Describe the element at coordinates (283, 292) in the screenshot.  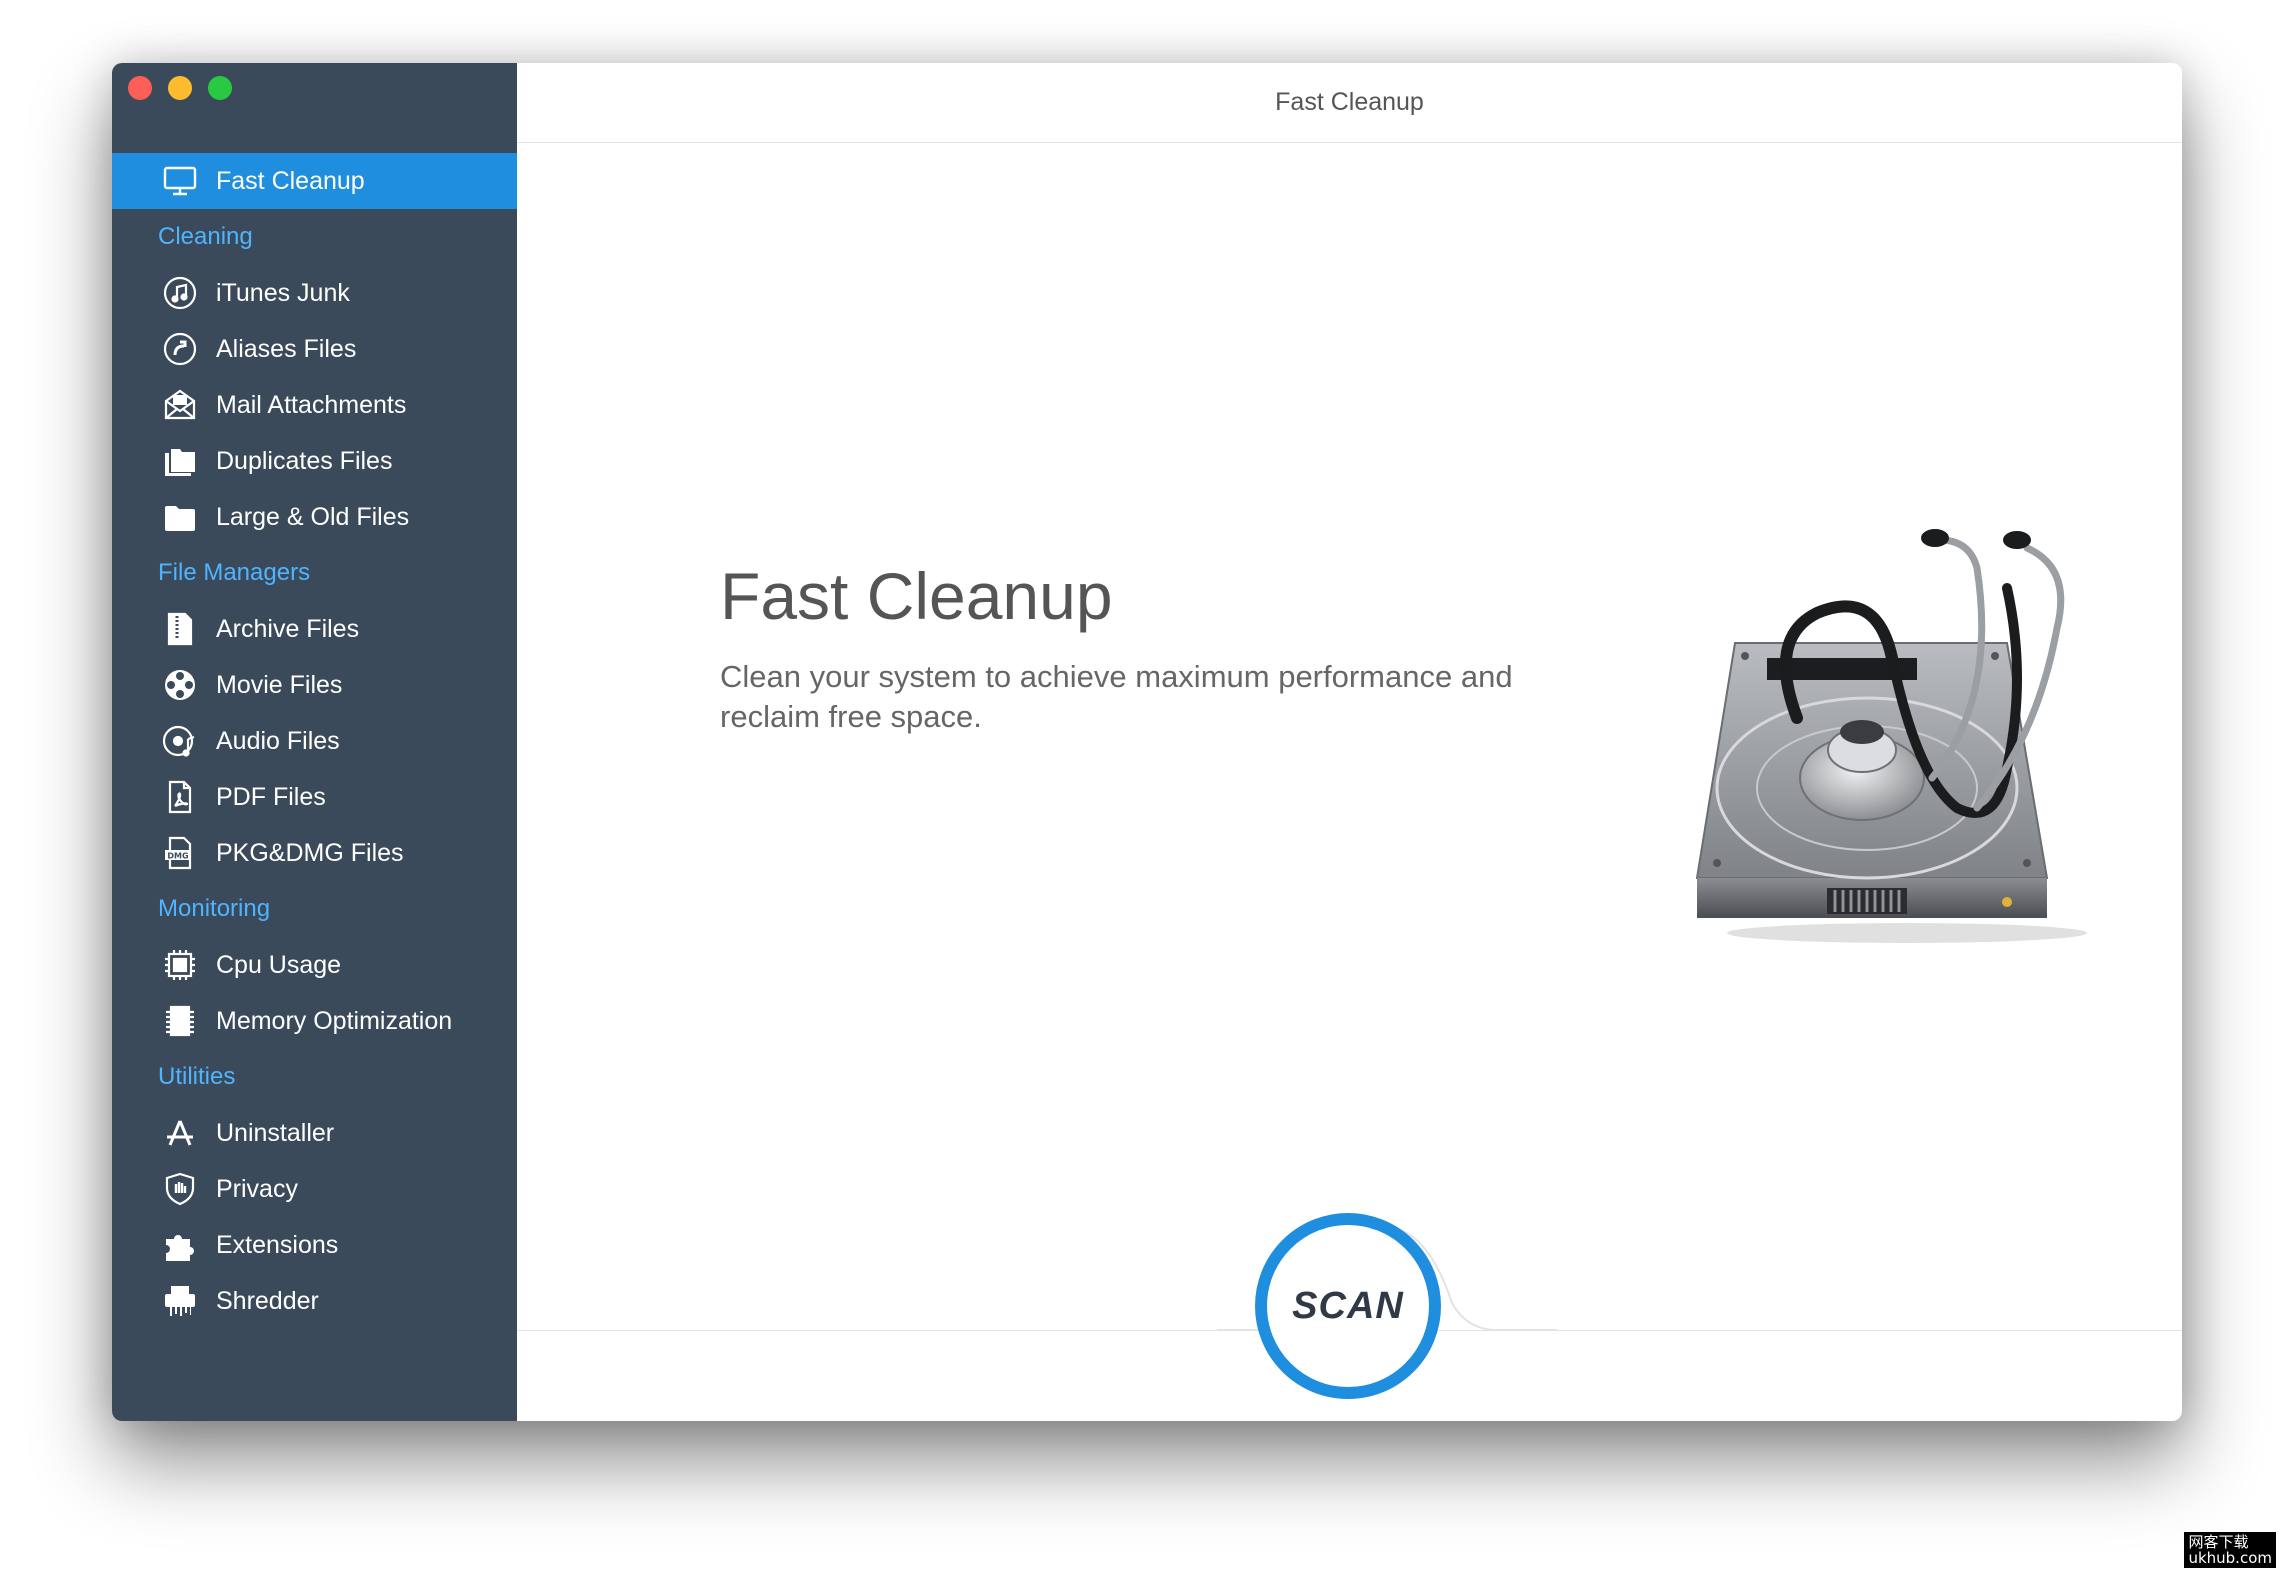
I see `sidebar-item-label: iTunes Junk` at that location.